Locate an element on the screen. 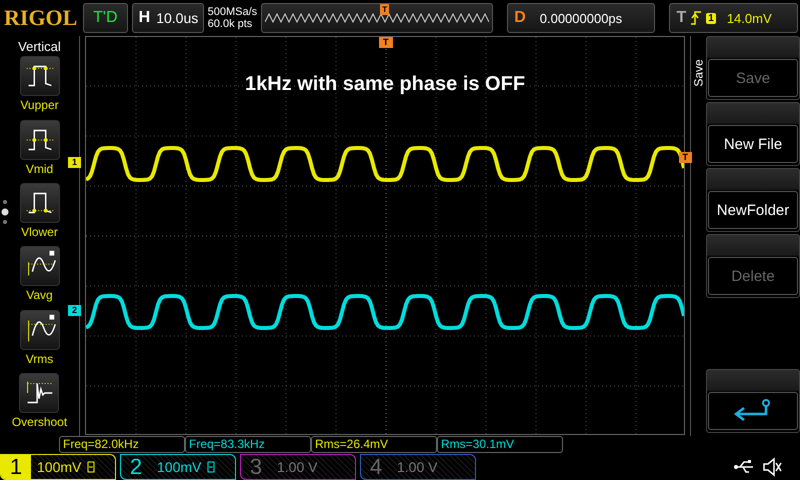 The height and width of the screenshot is (480, 800). back-button is located at coordinates (753, 401).